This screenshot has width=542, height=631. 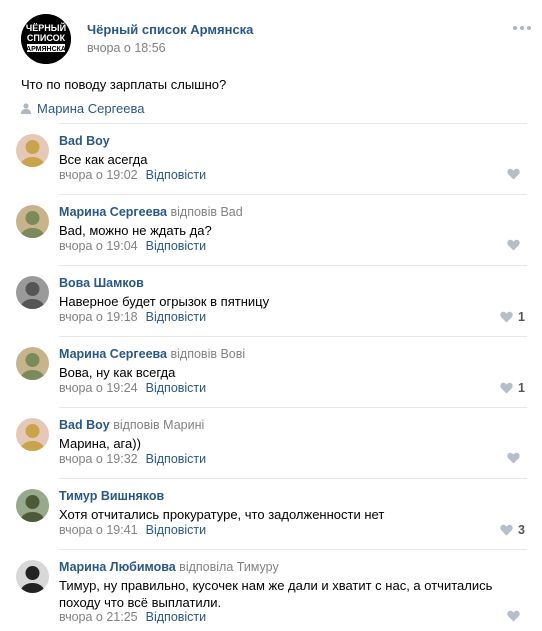 I want to click on comment-meta: вчора о 19:02 Відповісти, so click(x=132, y=175).